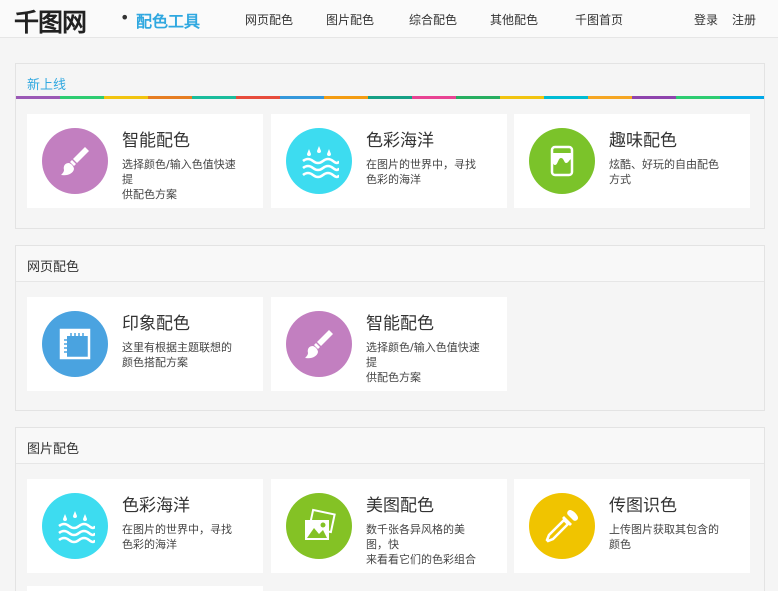 This screenshot has height=591, width=778. Describe the element at coordinates (53, 267) in the screenshot. I see `section-title: 网页配色` at that location.